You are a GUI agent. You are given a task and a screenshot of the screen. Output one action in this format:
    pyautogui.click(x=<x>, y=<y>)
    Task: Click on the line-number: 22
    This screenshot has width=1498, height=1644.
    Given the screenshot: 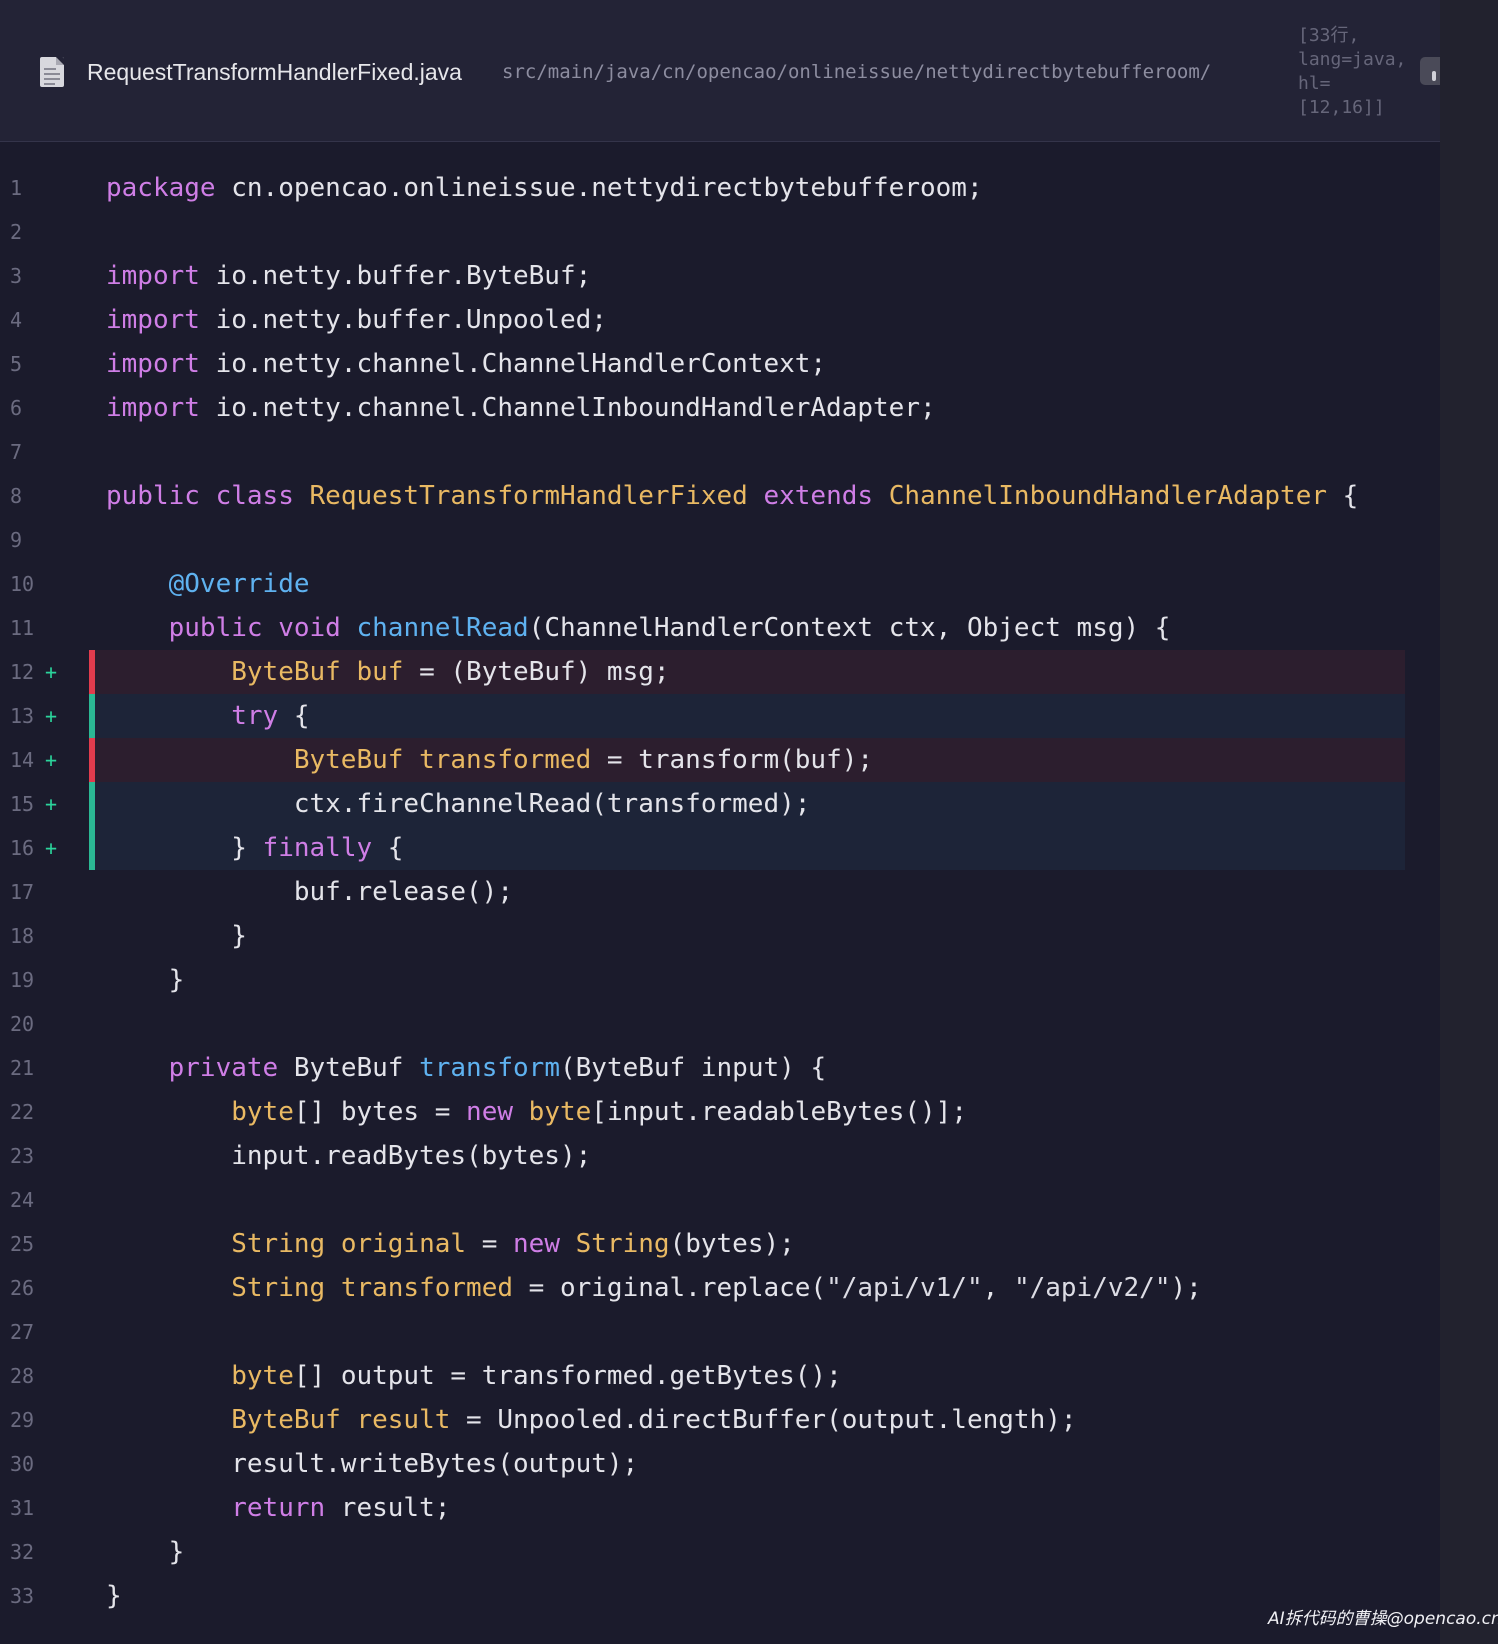 What is the action you would take?
    pyautogui.click(x=22, y=1112)
    